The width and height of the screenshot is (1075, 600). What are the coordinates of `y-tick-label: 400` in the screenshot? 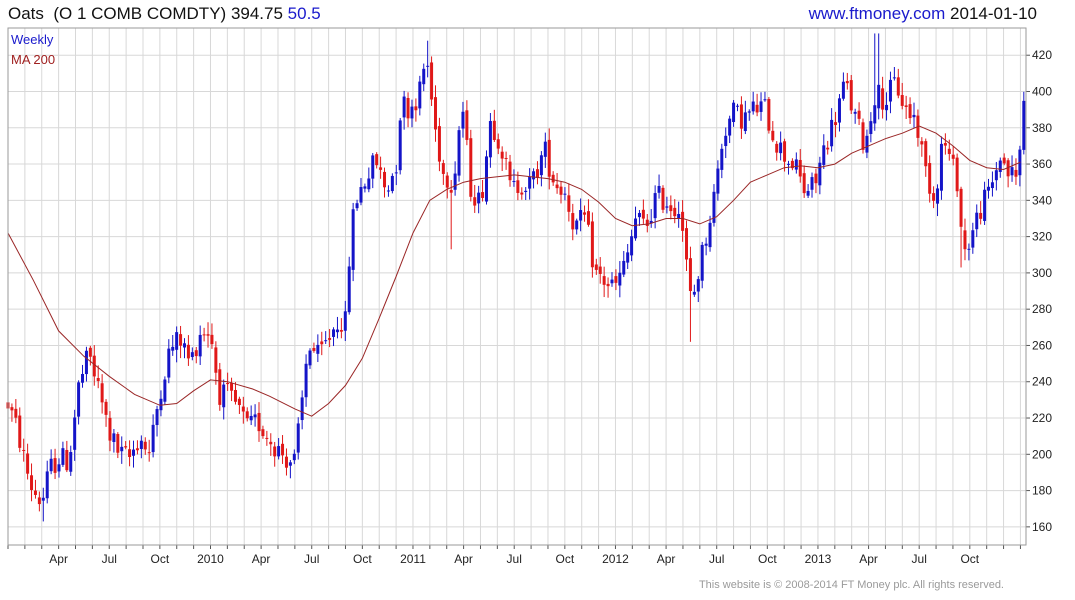 It's located at (1042, 91).